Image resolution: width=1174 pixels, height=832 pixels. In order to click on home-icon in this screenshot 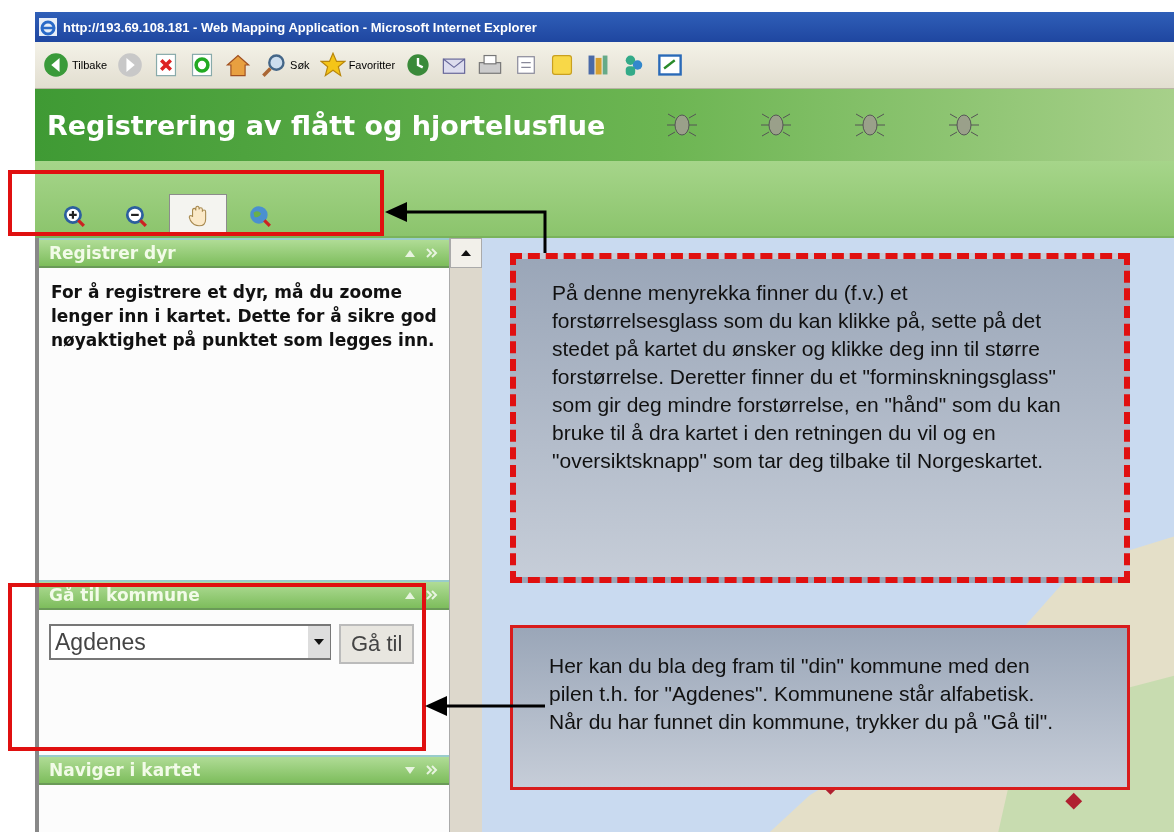, I will do `click(238, 65)`.